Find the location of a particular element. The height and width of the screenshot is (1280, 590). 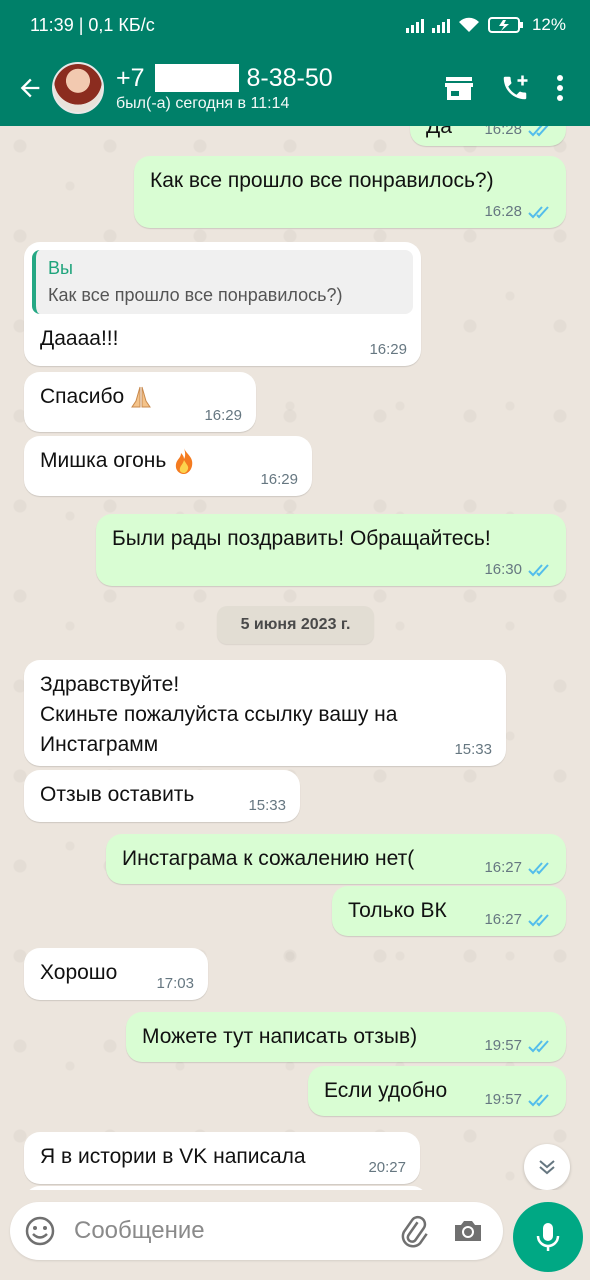

quoted-message: Вы Как все прошло все понравилось?) is located at coordinates (222, 282).